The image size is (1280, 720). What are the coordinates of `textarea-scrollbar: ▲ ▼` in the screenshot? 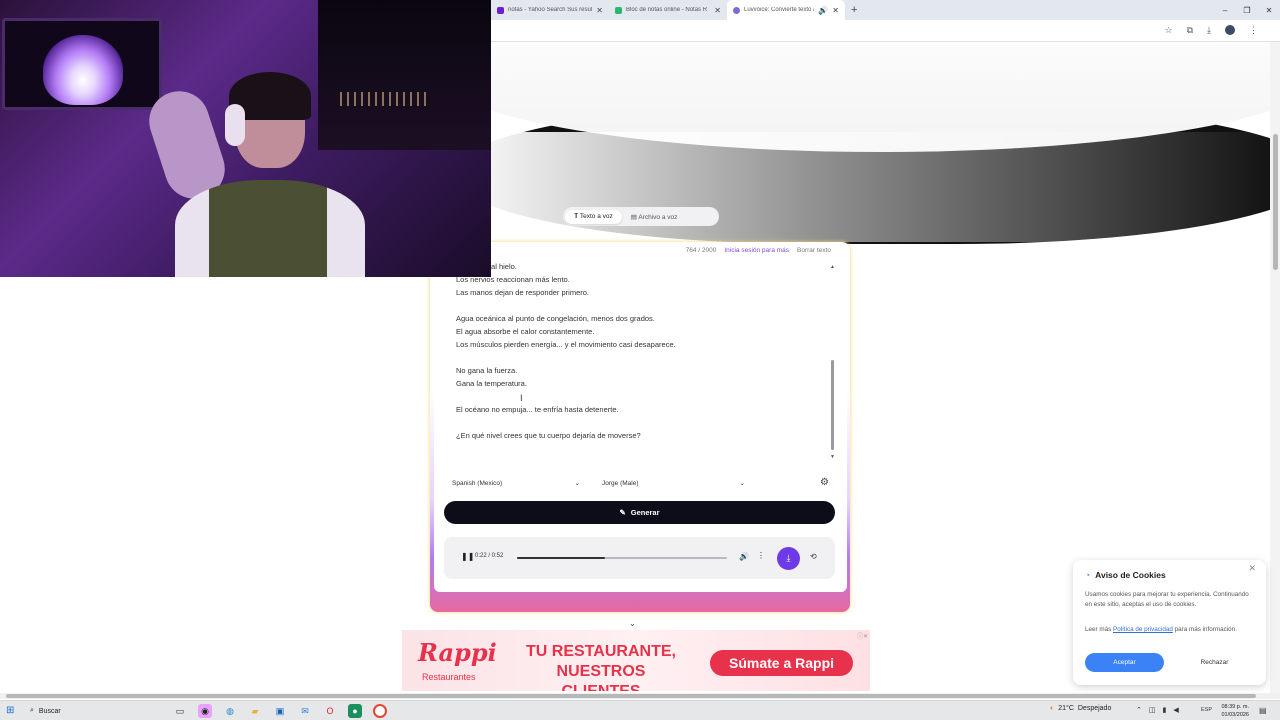 It's located at (832, 362).